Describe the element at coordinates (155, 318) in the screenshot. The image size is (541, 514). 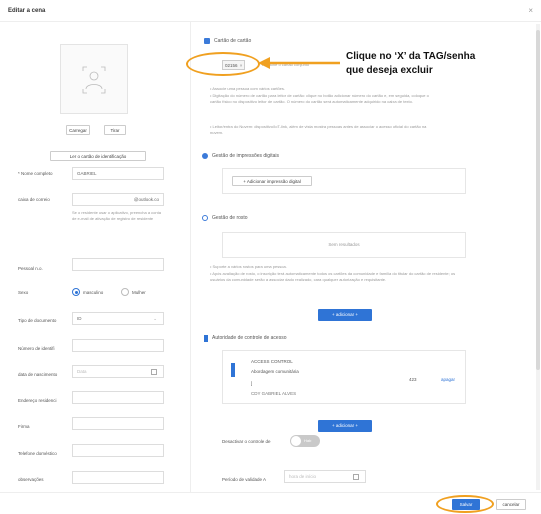
I see `chevron-down-icon: ⌄` at that location.